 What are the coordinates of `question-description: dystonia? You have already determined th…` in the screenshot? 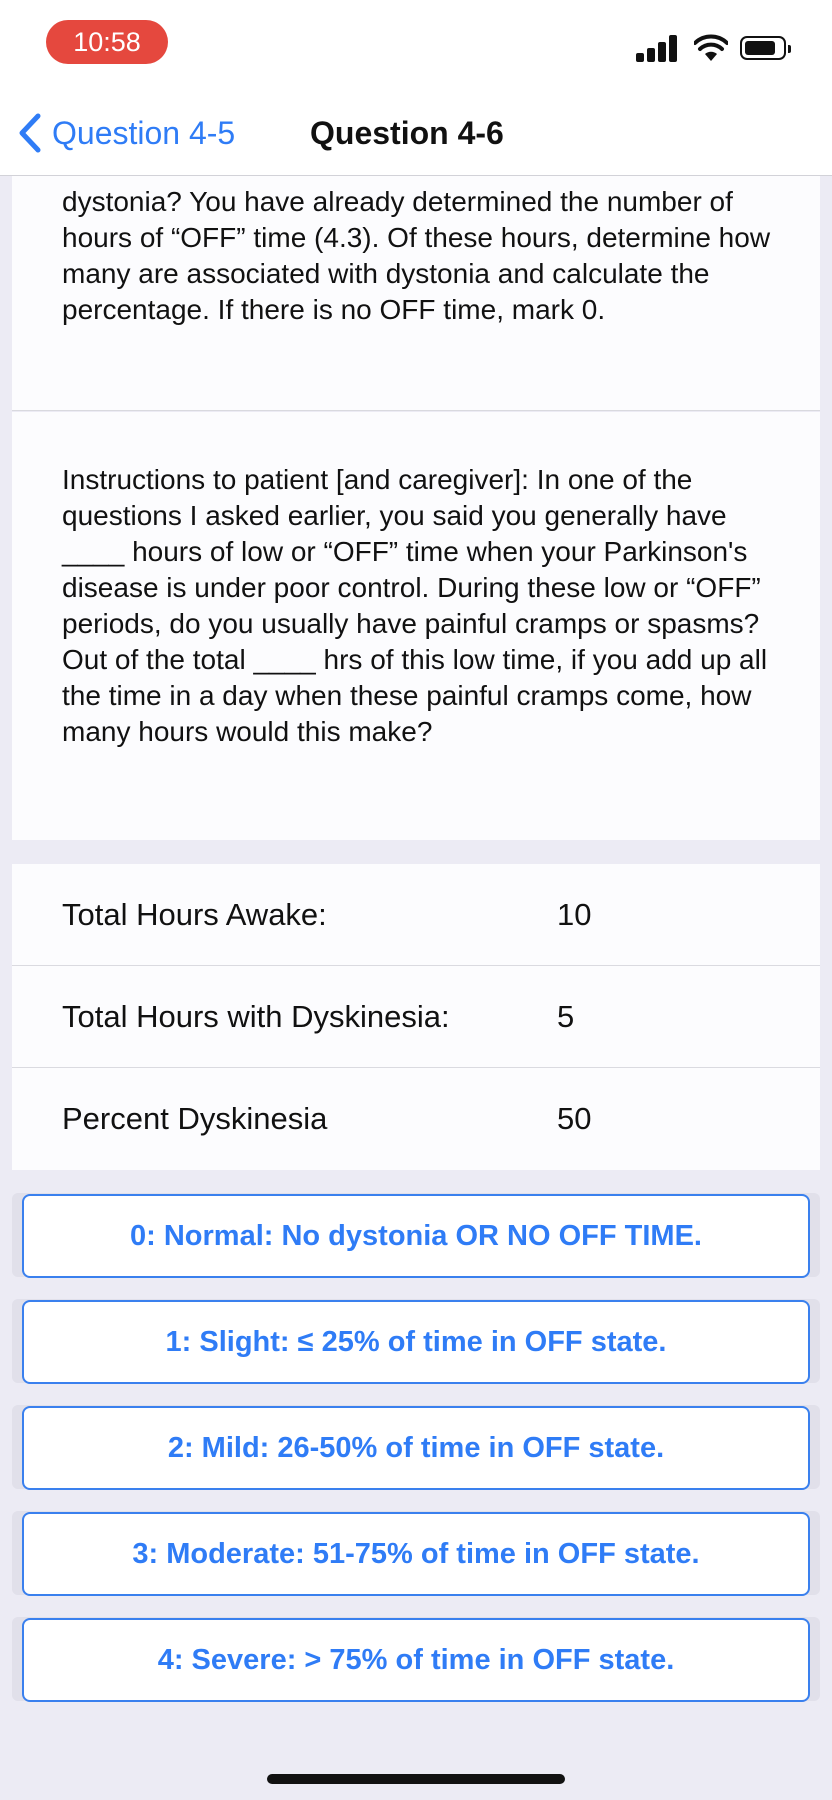 It's located at (416, 255).